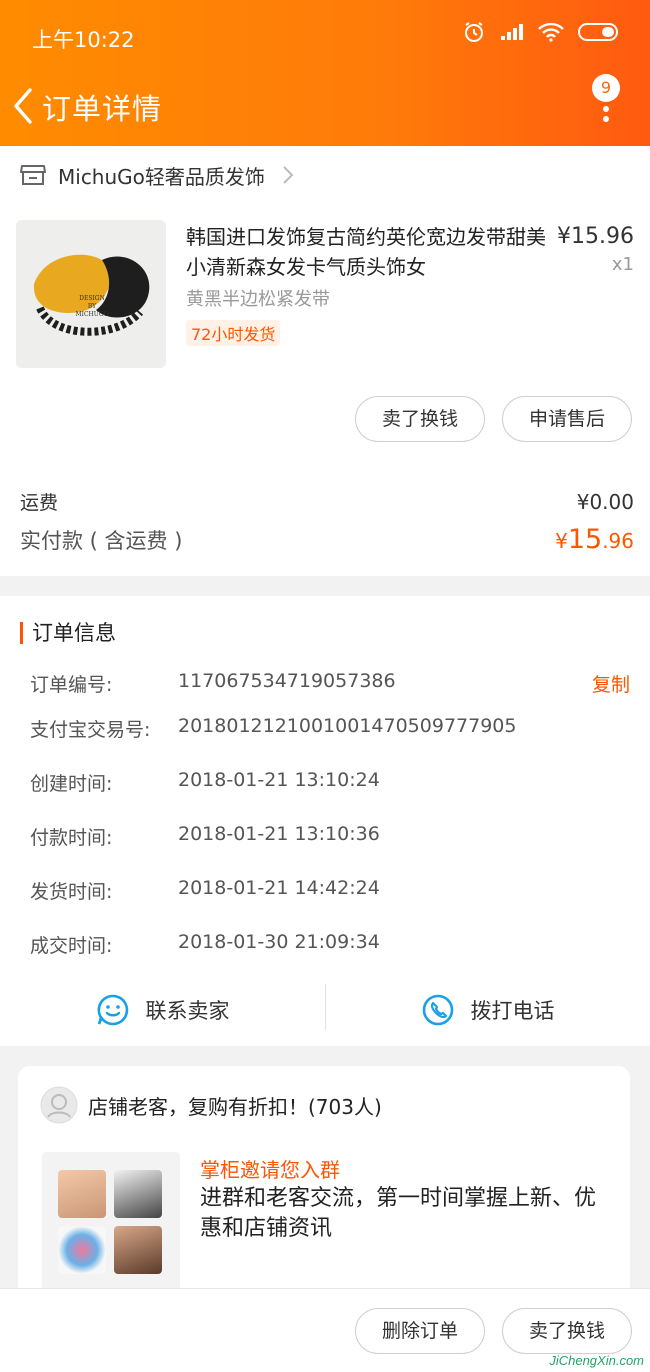 The width and height of the screenshot is (650, 1372). I want to click on contact-divider, so click(325, 1007).